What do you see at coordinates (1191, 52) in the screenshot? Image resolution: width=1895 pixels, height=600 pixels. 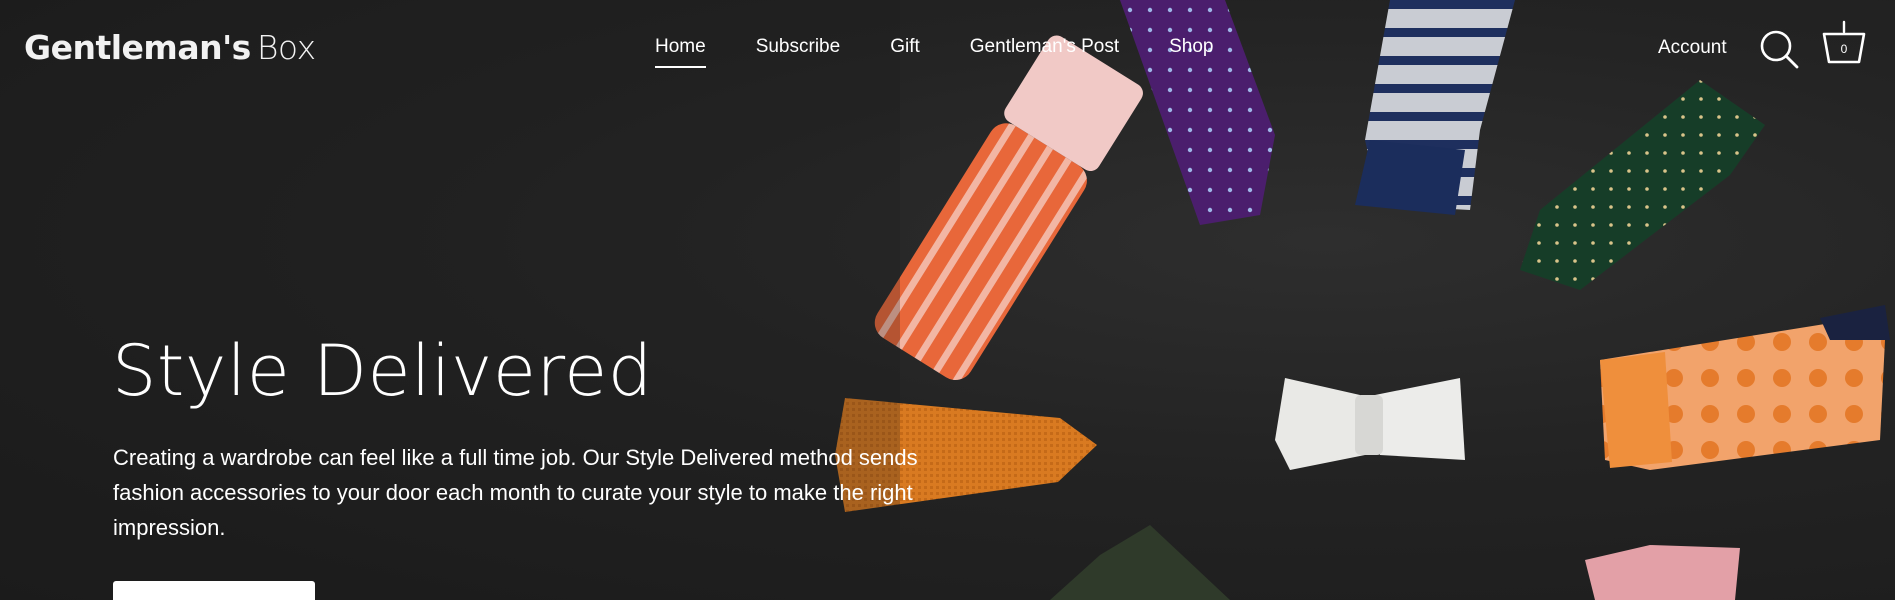 I see `nav-item-shop: Shop` at bounding box center [1191, 52].